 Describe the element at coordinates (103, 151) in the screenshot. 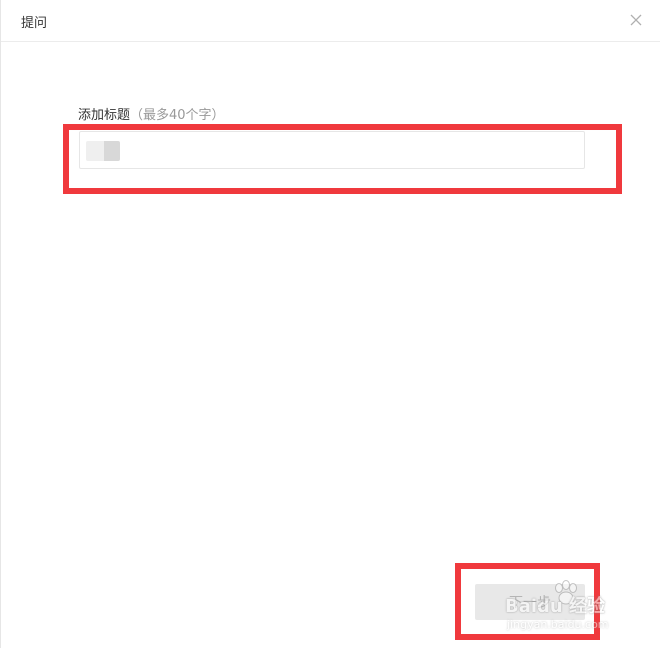

I see `blurred-input-text` at that location.